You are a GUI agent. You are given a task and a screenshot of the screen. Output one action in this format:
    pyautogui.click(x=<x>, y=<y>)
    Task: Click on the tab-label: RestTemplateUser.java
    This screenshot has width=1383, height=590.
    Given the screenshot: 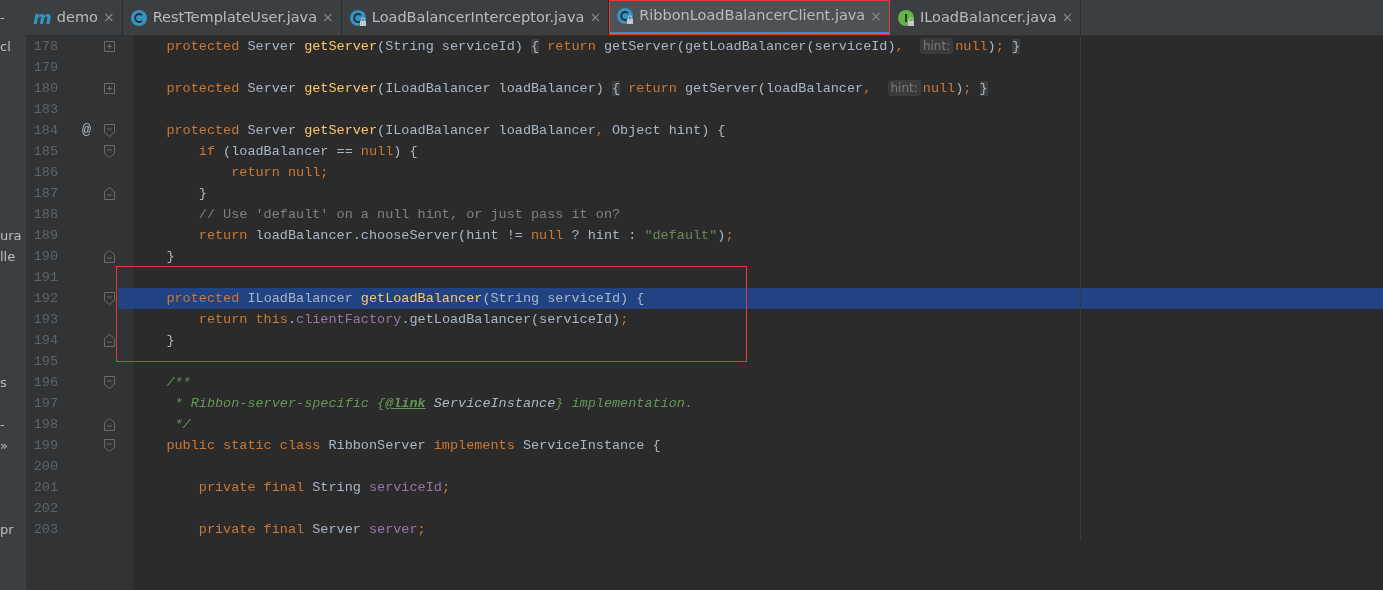 What is the action you would take?
    pyautogui.click(x=235, y=17)
    